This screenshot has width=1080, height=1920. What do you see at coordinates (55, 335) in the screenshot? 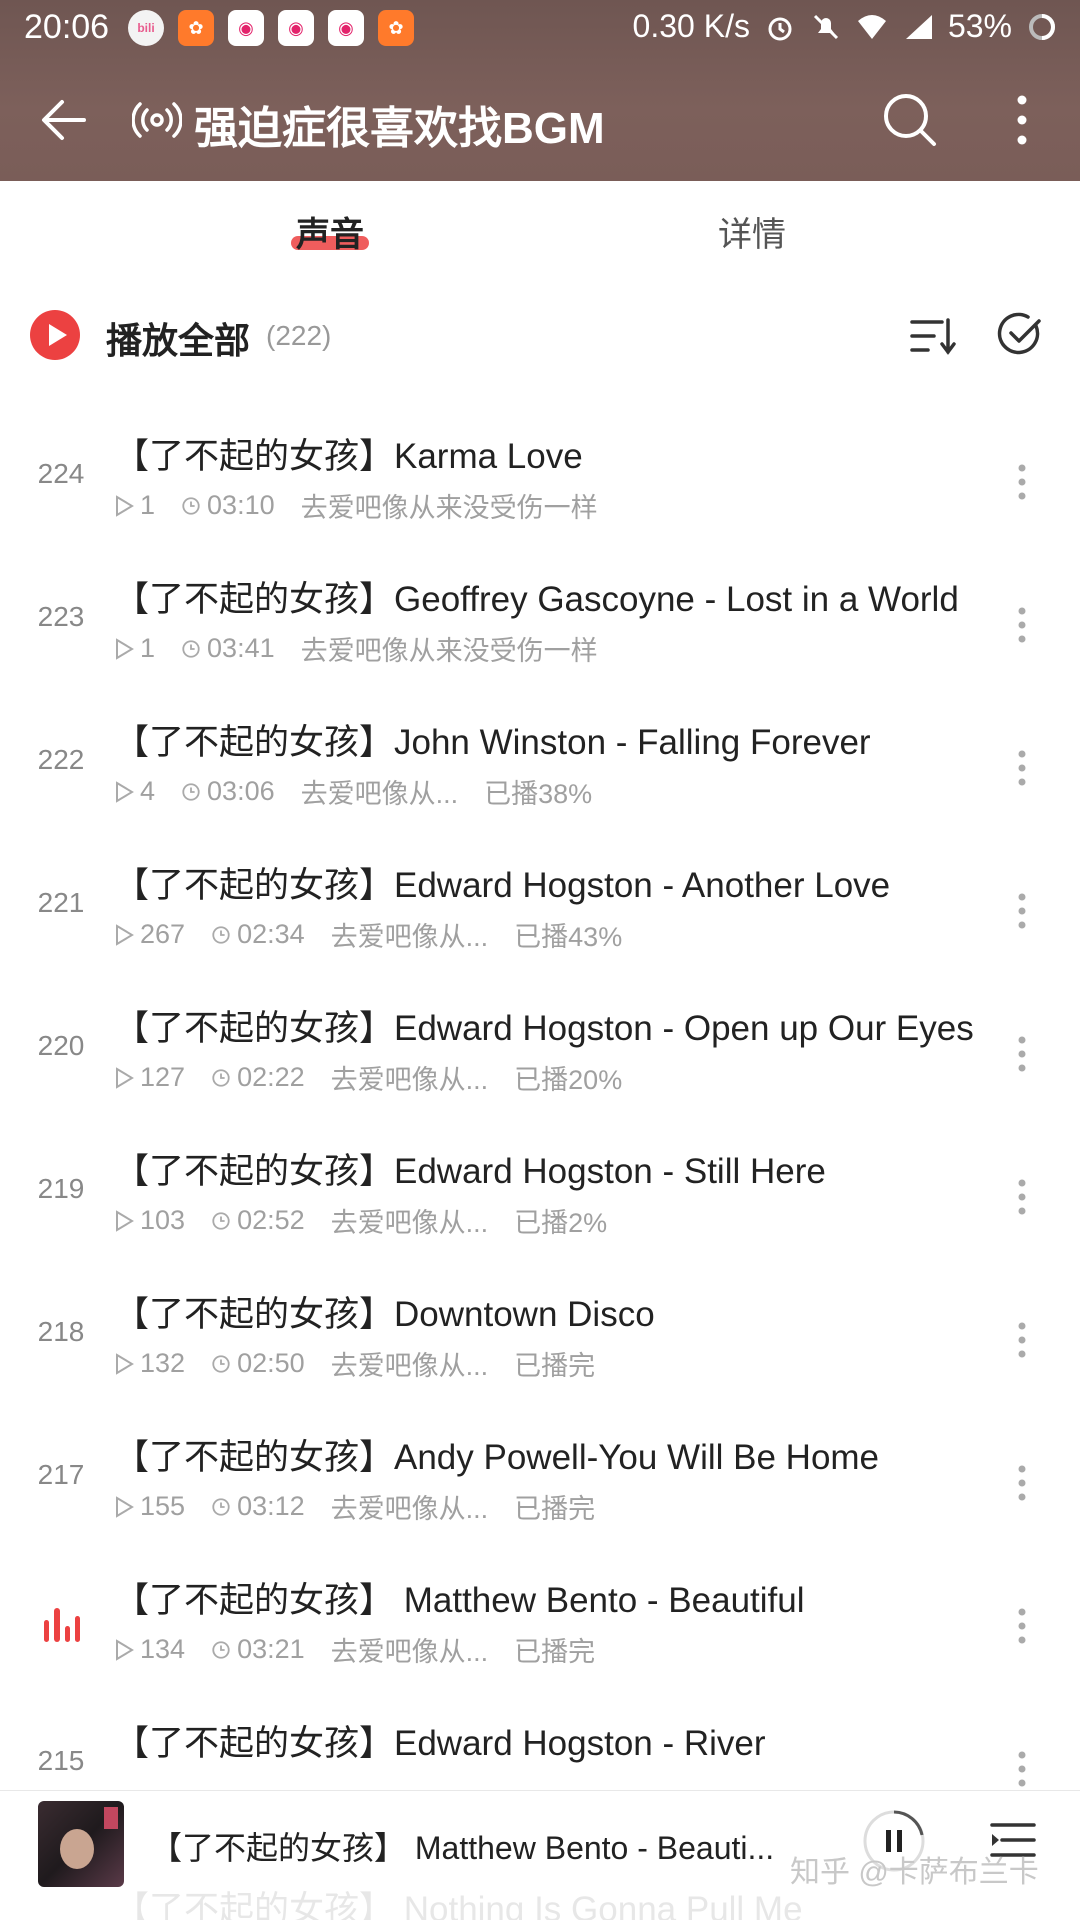
I see `play-all-icon` at bounding box center [55, 335].